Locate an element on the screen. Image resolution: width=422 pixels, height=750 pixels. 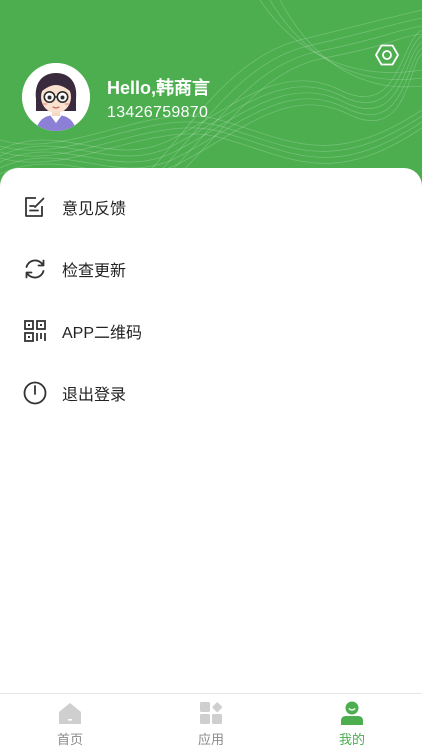
user-phone: 13426759870 is located at coordinates (158, 112).